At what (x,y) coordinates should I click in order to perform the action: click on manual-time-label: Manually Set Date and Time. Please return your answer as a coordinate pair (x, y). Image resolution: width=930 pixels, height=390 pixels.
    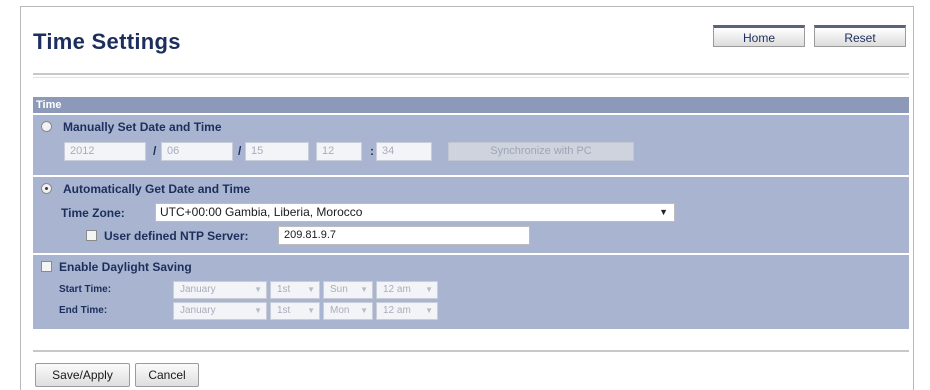
    Looking at the image, I should click on (142, 127).